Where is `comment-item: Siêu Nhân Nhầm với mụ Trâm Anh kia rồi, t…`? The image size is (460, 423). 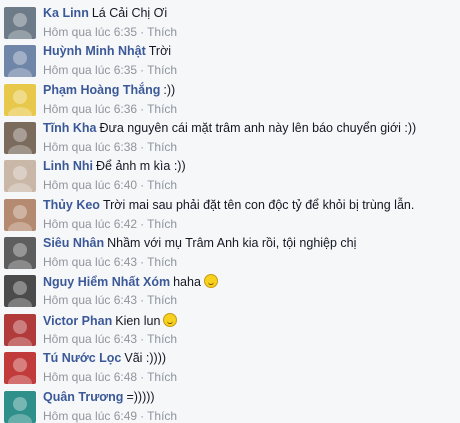
comment-item: Siêu Nhân Nhầm với mụ Trâm Anh kia rồi, t… is located at coordinates (230, 249).